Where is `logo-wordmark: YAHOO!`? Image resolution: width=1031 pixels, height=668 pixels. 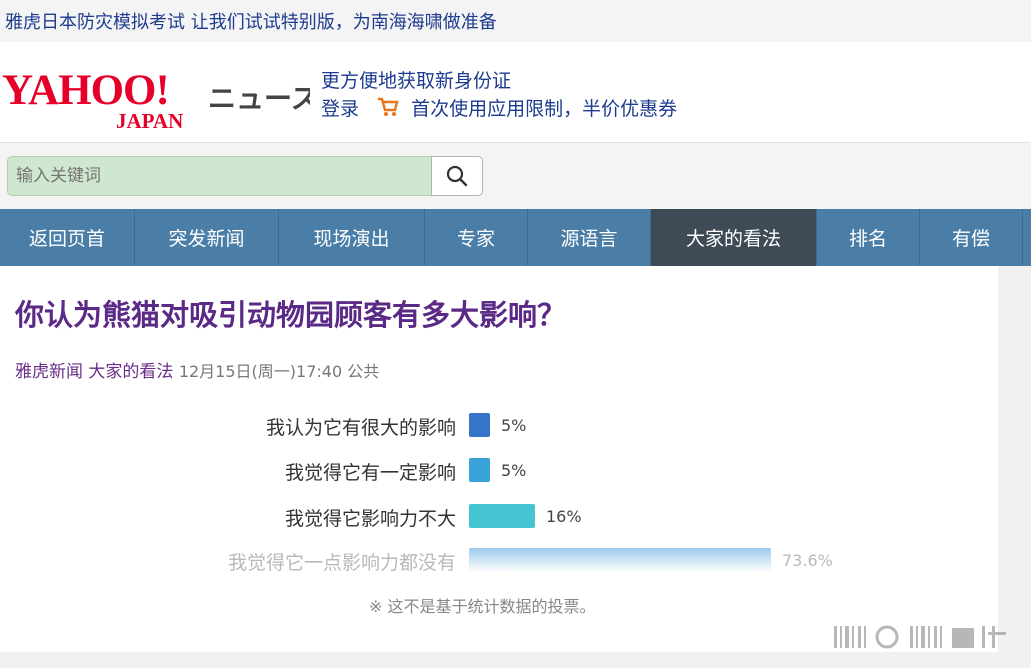
logo-wordmark: YAHOO! is located at coordinates (85, 90).